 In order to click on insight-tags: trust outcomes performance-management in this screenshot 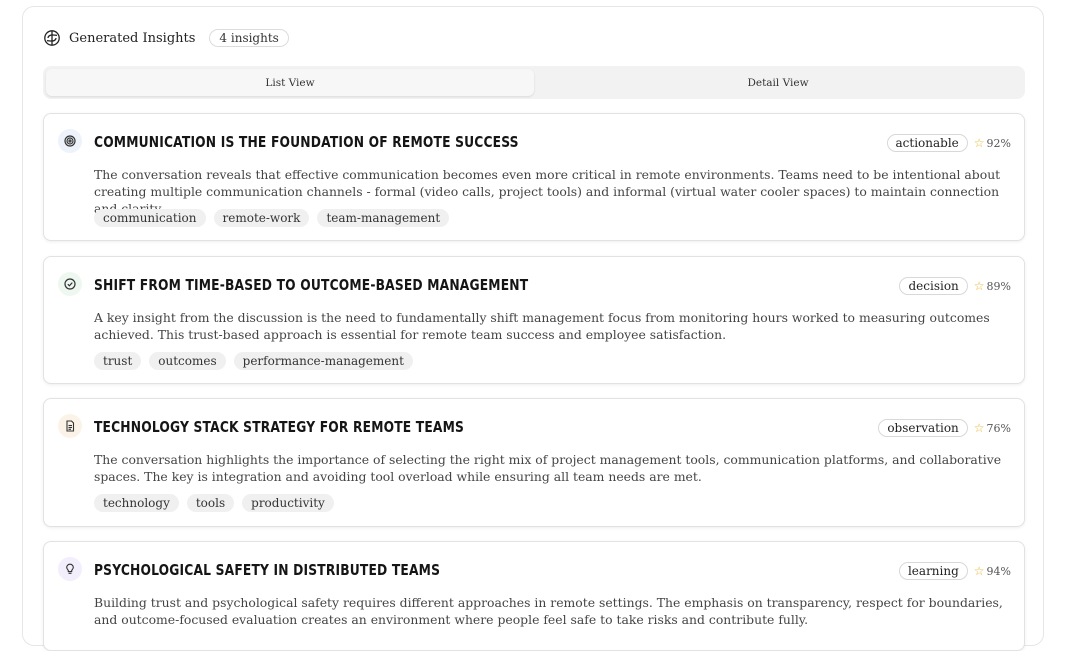, I will do `click(253, 361)`.